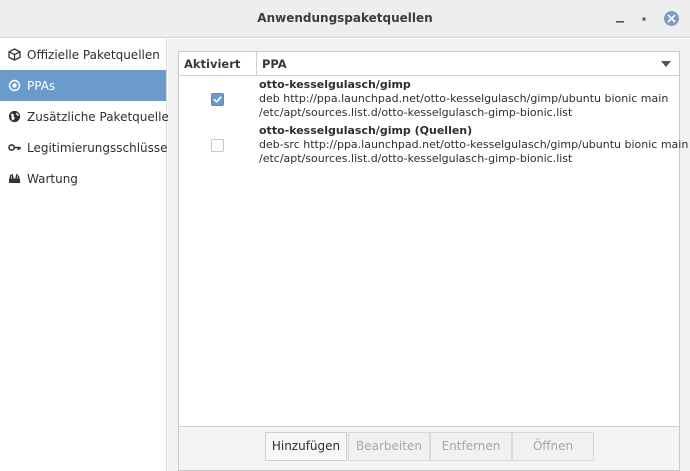  Describe the element at coordinates (52, 178) in the screenshot. I see `sidebar-item-label: Wartung` at that location.